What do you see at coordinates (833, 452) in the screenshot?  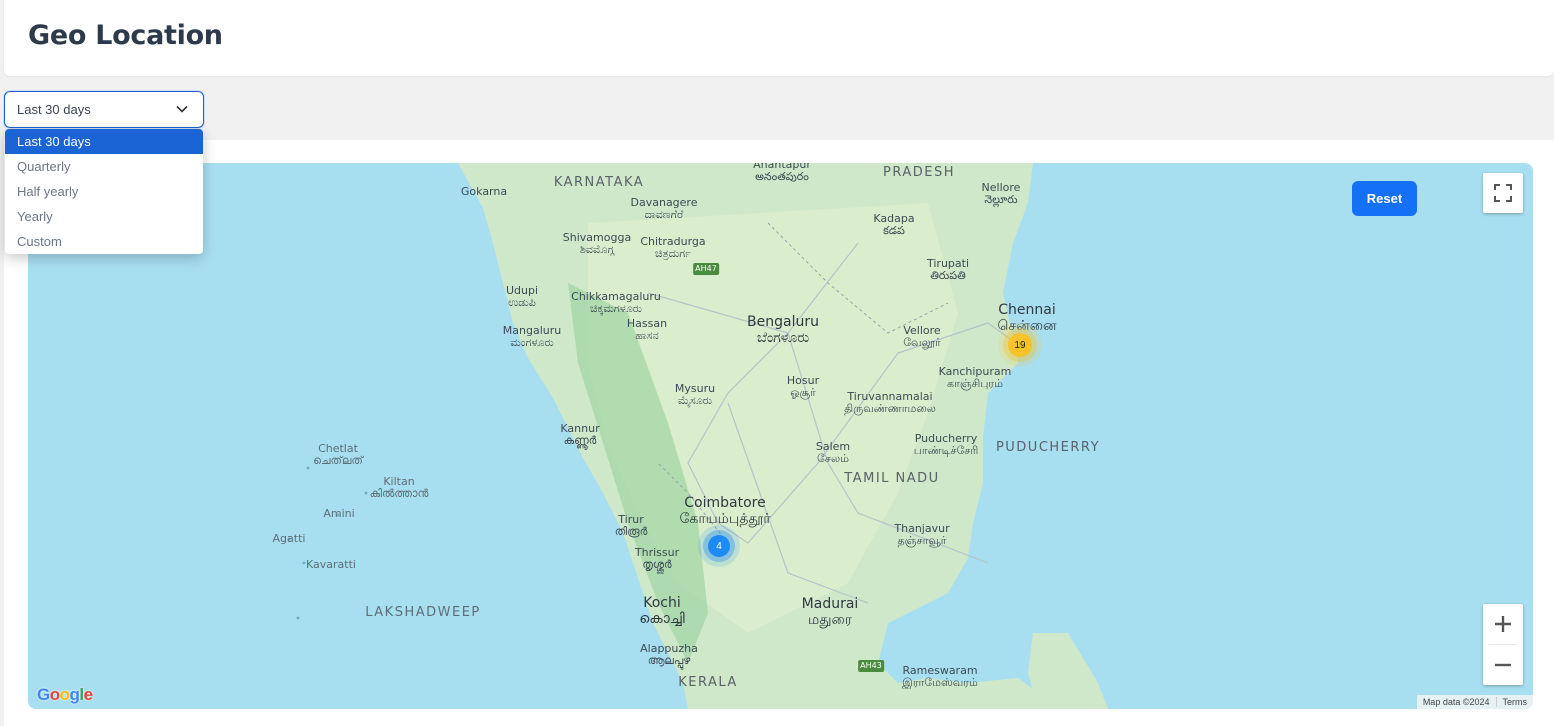 I see `map-label-salem: Salem சேலம்` at bounding box center [833, 452].